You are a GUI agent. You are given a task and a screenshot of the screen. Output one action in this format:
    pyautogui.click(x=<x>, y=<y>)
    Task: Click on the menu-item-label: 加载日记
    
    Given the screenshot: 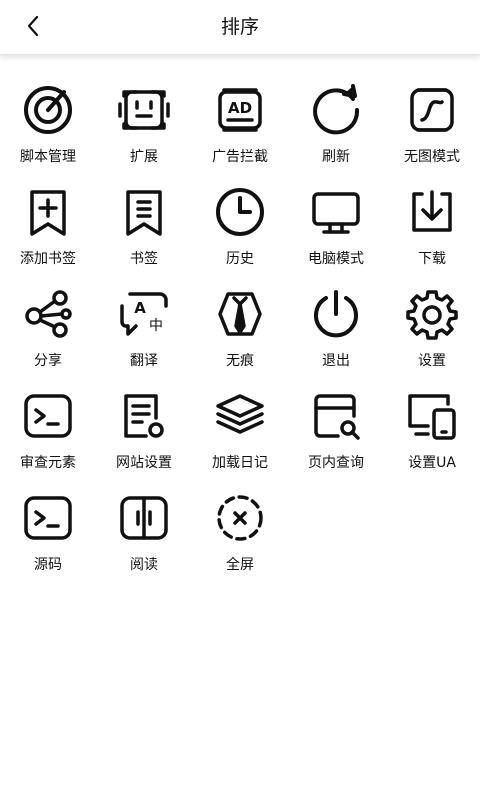 What is the action you would take?
    pyautogui.click(x=240, y=463)
    